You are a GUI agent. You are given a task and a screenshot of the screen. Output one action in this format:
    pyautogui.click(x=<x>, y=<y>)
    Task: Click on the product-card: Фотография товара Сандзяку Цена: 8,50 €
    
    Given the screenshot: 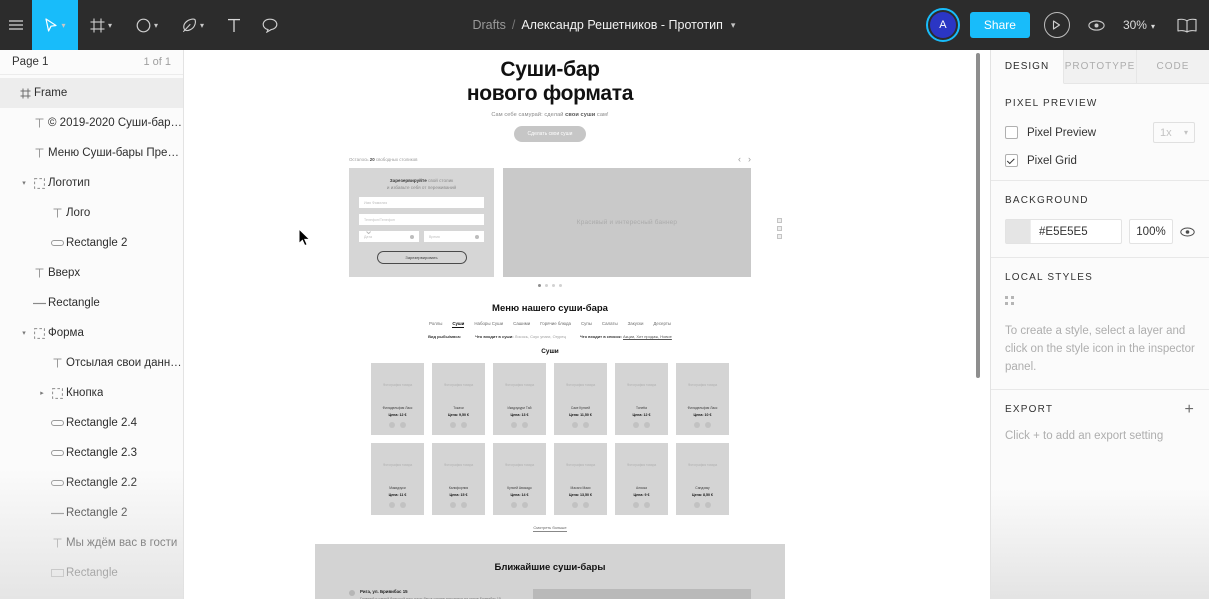 What is the action you would take?
    pyautogui.click(x=702, y=479)
    